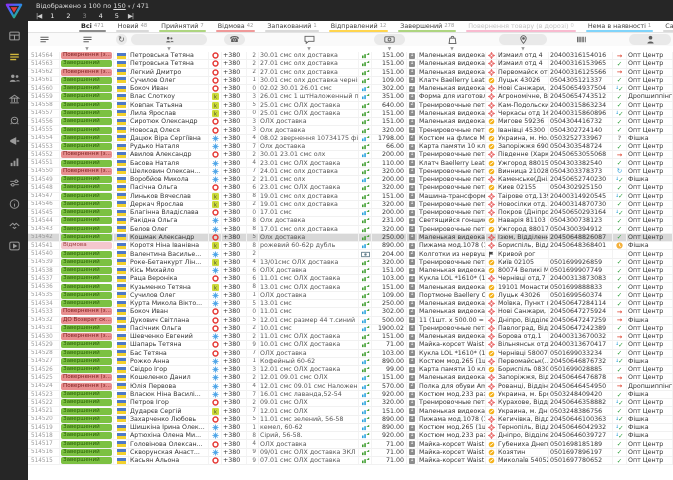  Describe the element at coordinates (117, 16) in the screenshot. I see `page-button-5: 5` at that location.